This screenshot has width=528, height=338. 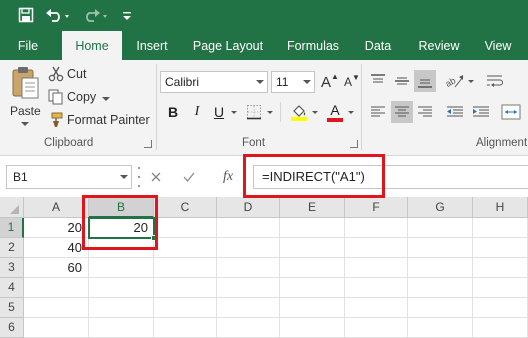 What do you see at coordinates (330, 82) in the screenshot?
I see `increase-font-size-button: A ▲` at bounding box center [330, 82].